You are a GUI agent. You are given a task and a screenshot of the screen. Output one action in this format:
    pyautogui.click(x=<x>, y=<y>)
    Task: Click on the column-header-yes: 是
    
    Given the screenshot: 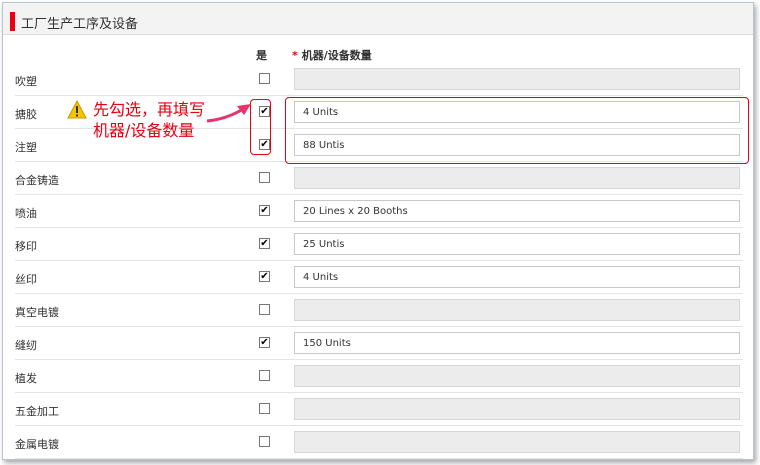 What is the action you would take?
    pyautogui.click(x=261, y=55)
    